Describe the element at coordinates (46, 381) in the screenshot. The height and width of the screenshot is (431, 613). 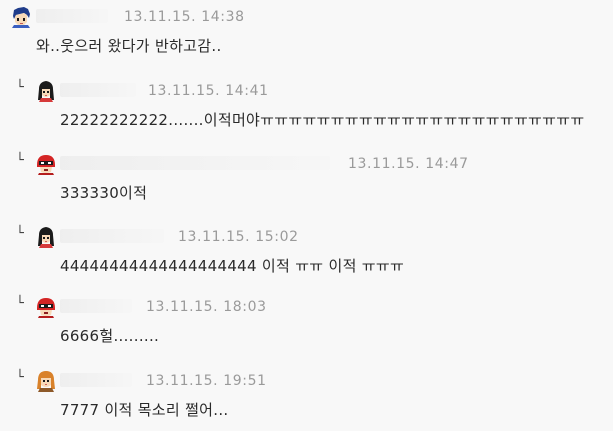
I see `girl-orange-hair-icon` at that location.